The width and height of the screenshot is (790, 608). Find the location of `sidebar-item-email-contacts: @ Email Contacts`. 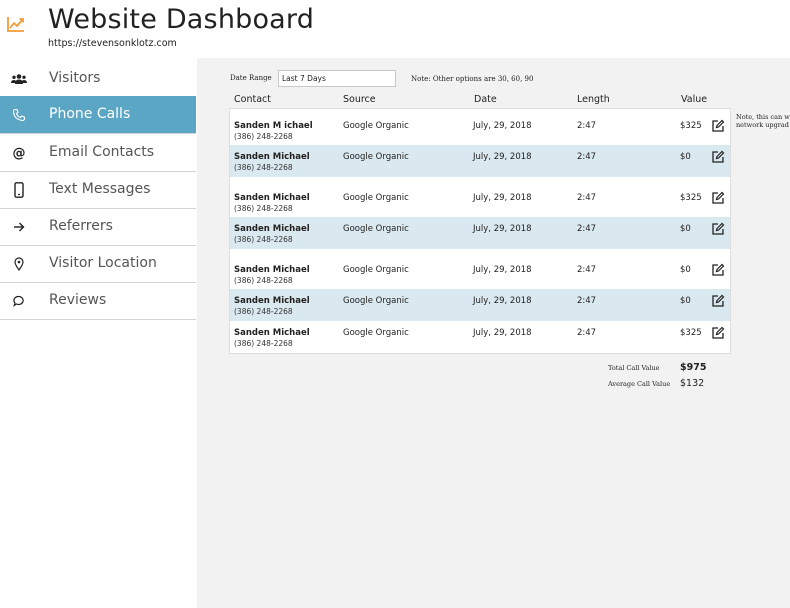

sidebar-item-email-contacts: @ Email Contacts is located at coordinates (98, 153).